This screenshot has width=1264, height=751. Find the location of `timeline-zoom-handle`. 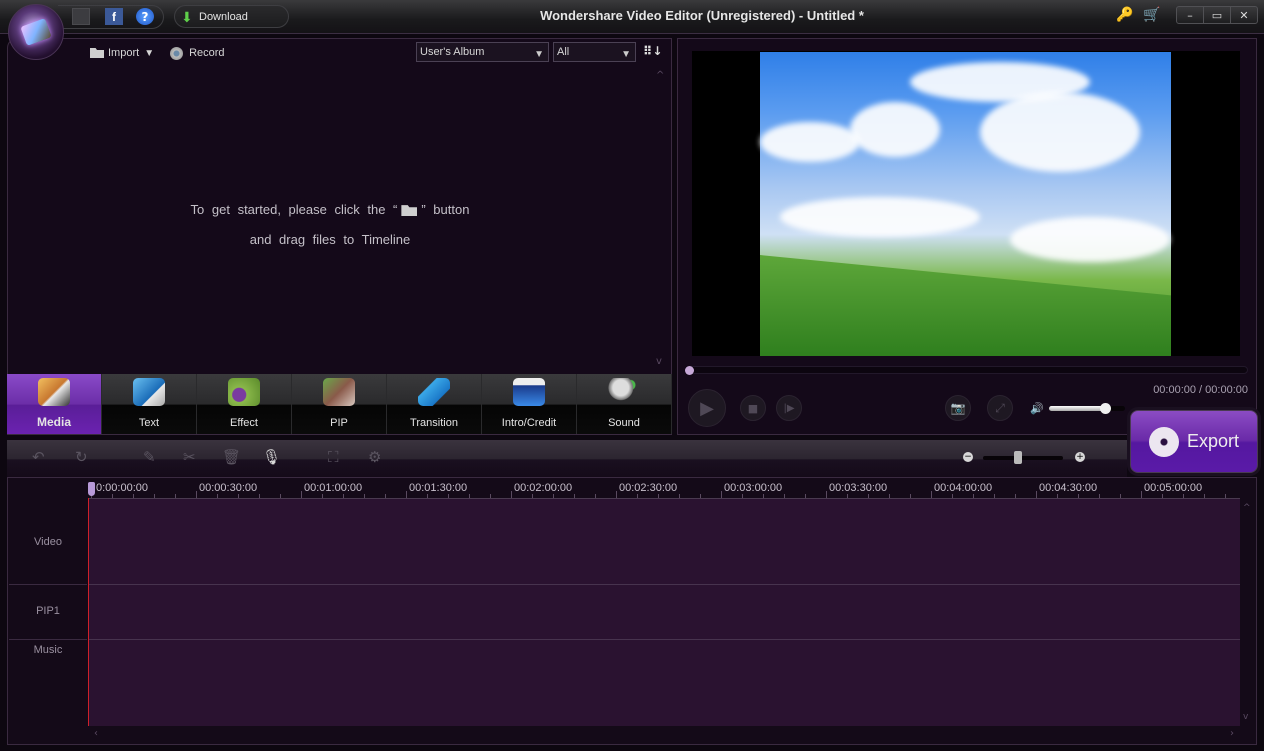

timeline-zoom-handle is located at coordinates (1018, 457).